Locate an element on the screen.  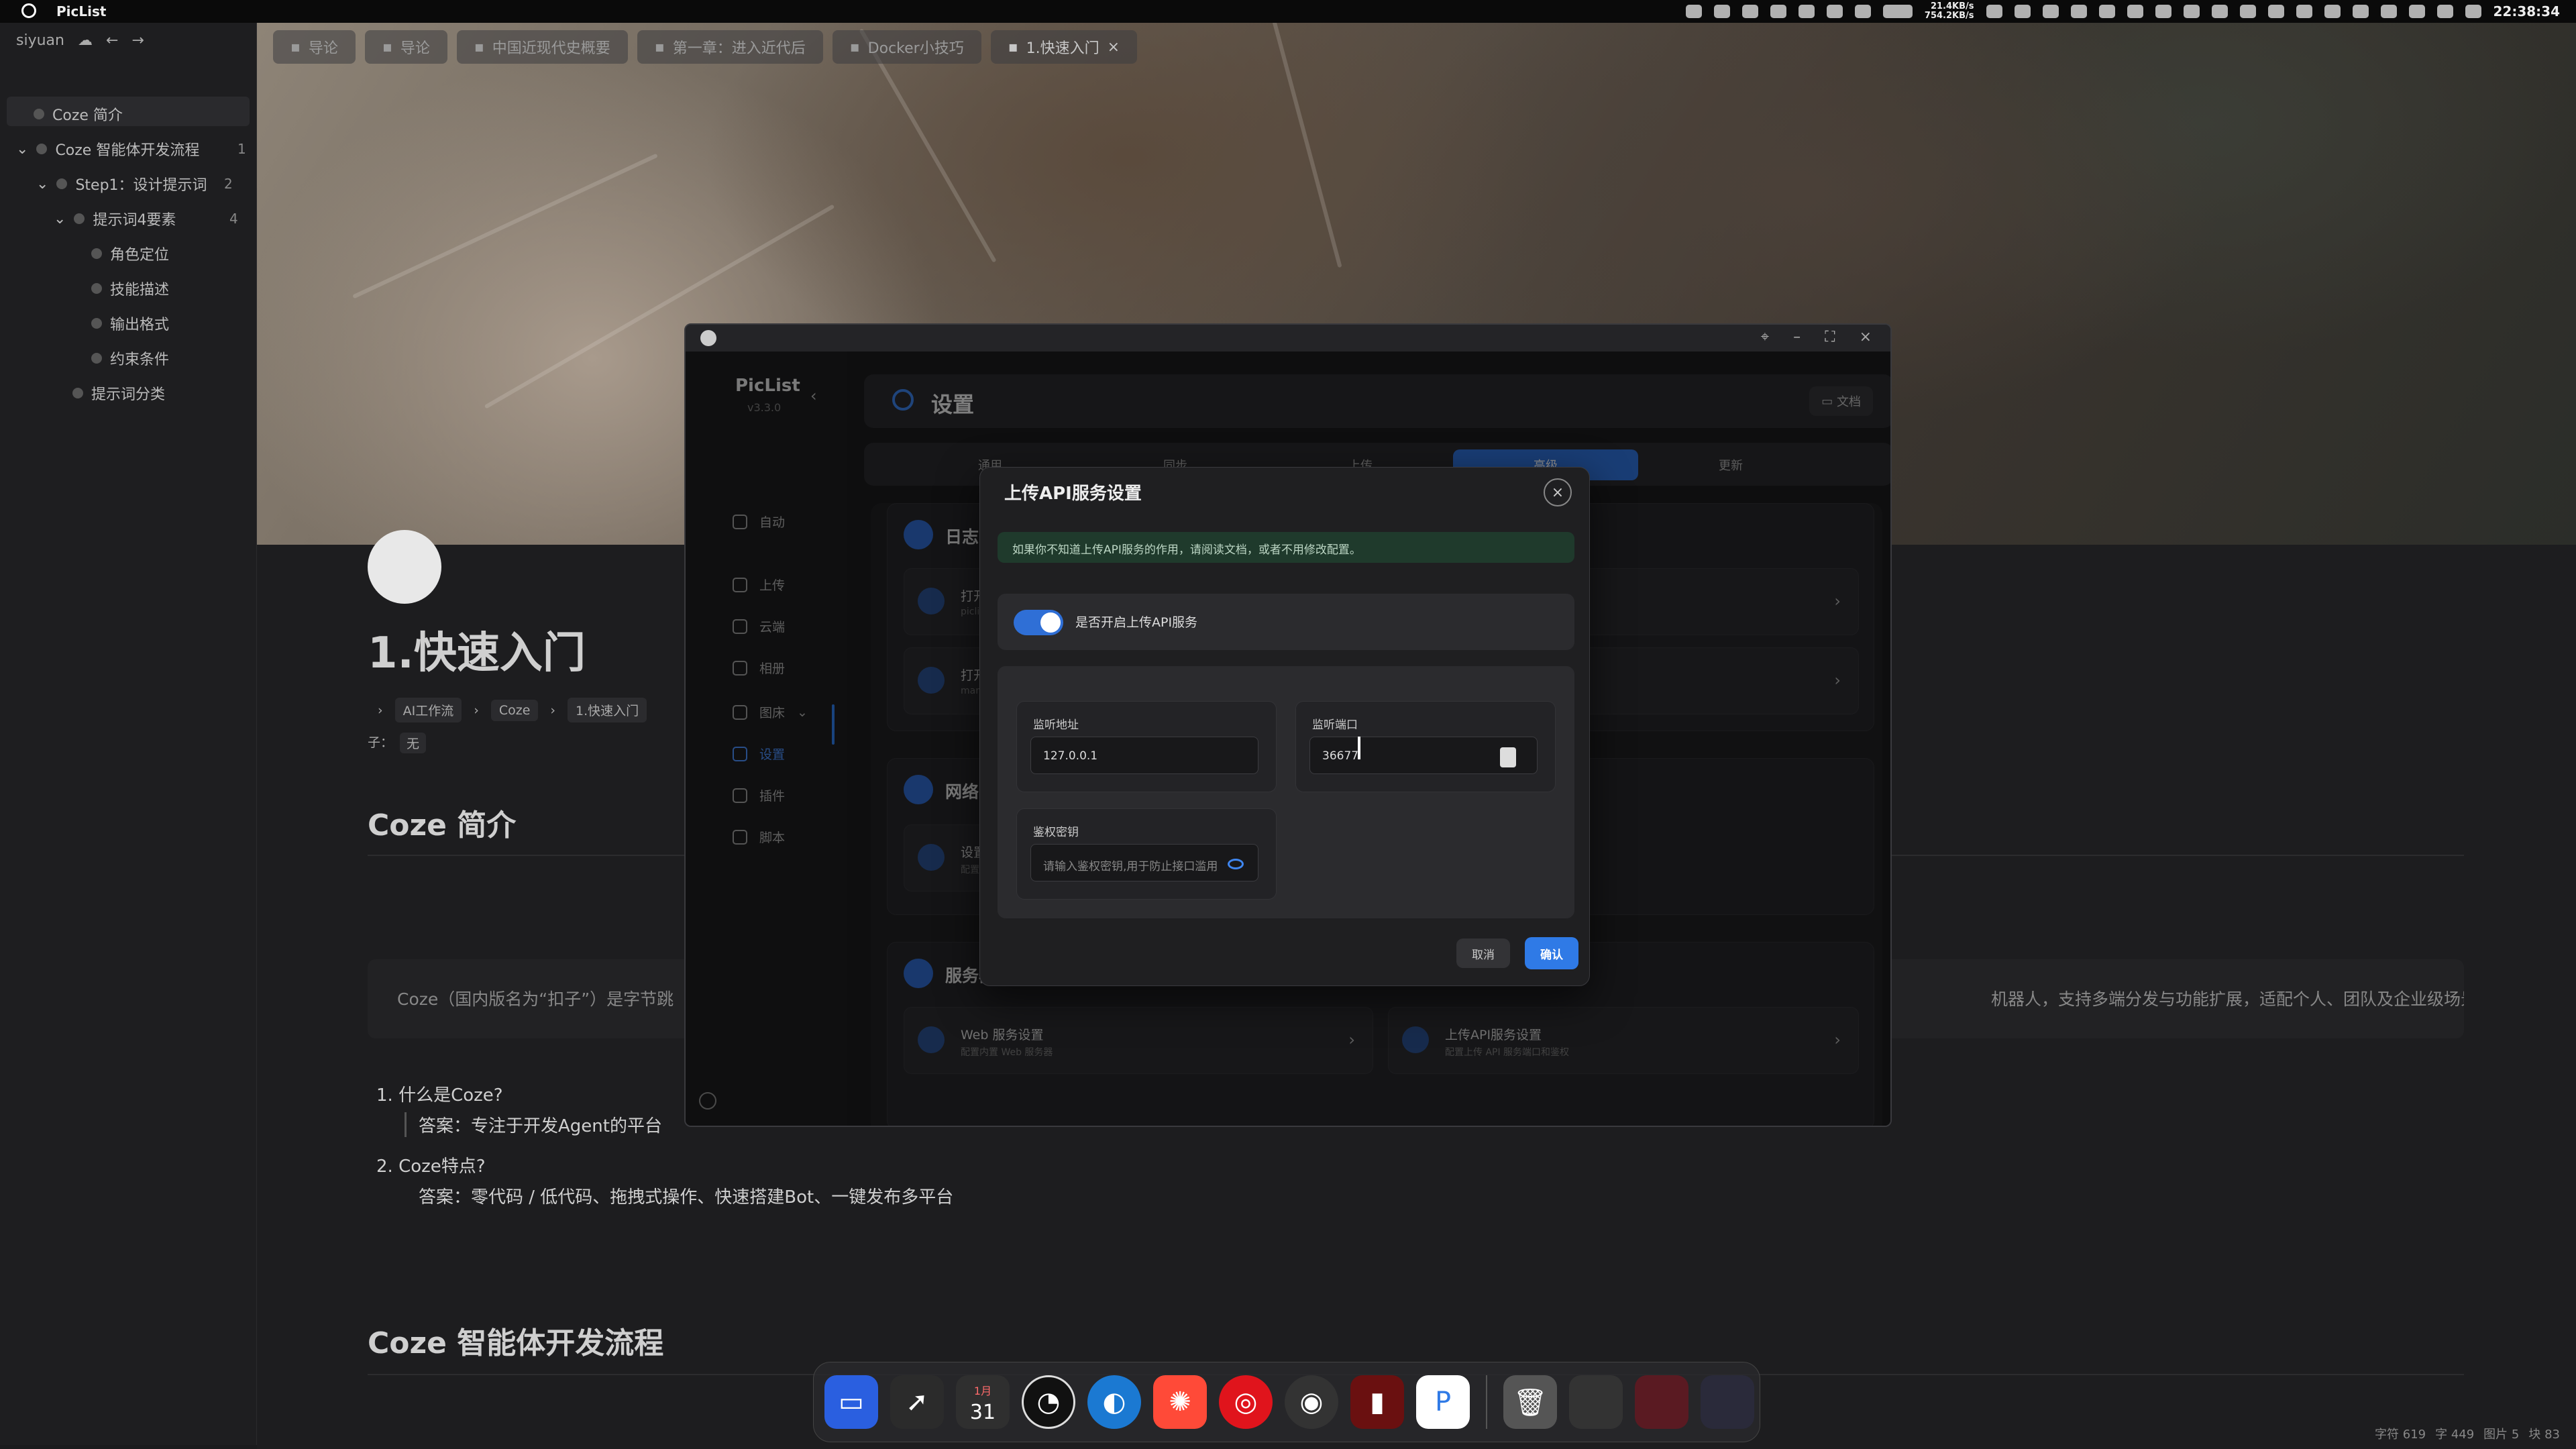
tab-active: ▪ 1.快速入门 × is located at coordinates (1064, 47).